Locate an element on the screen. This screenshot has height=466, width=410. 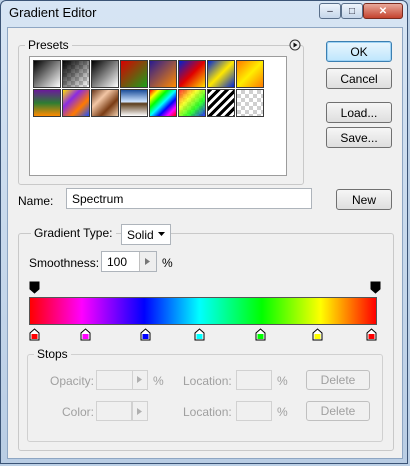
smoothness-value: 100 is located at coordinates (117, 261).